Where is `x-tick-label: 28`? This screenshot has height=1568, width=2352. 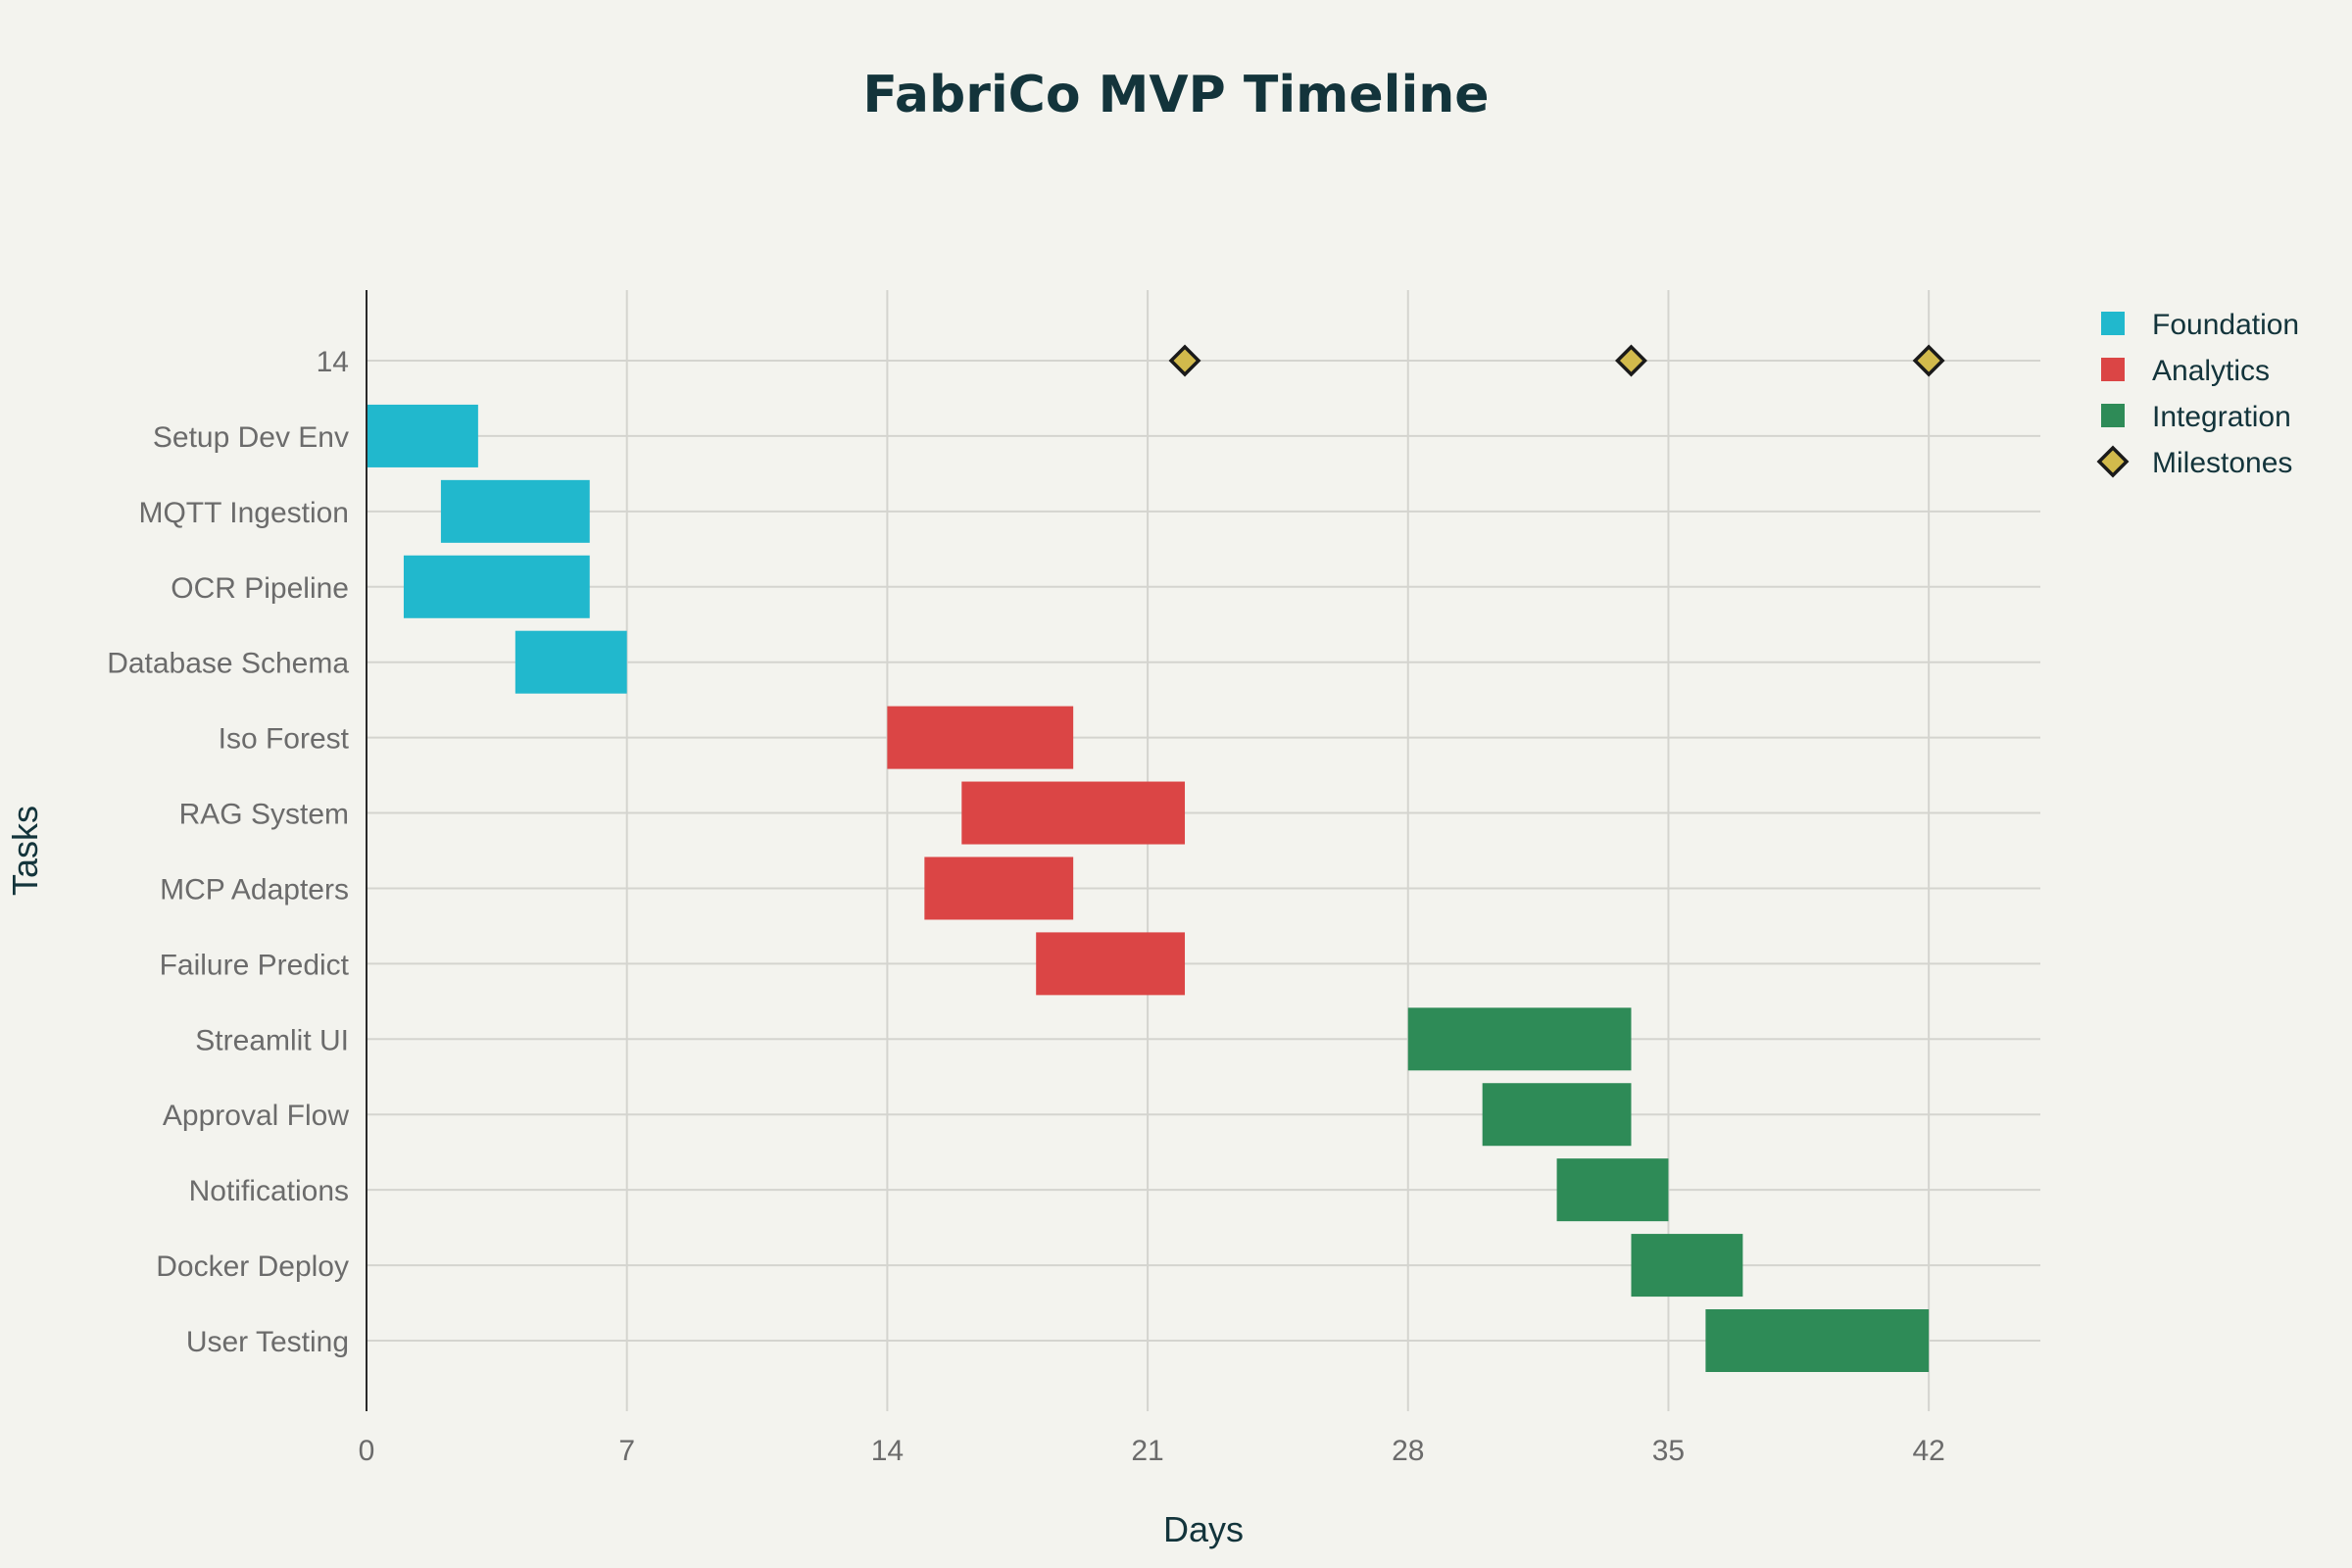
x-tick-label: 28 is located at coordinates (1408, 1451).